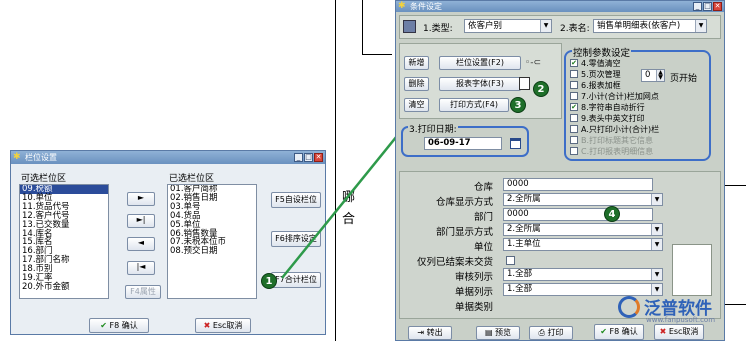 The width and height of the screenshot is (746, 341). What do you see at coordinates (488, 332) in the screenshot?
I see `preview-icon: ▤` at bounding box center [488, 332].